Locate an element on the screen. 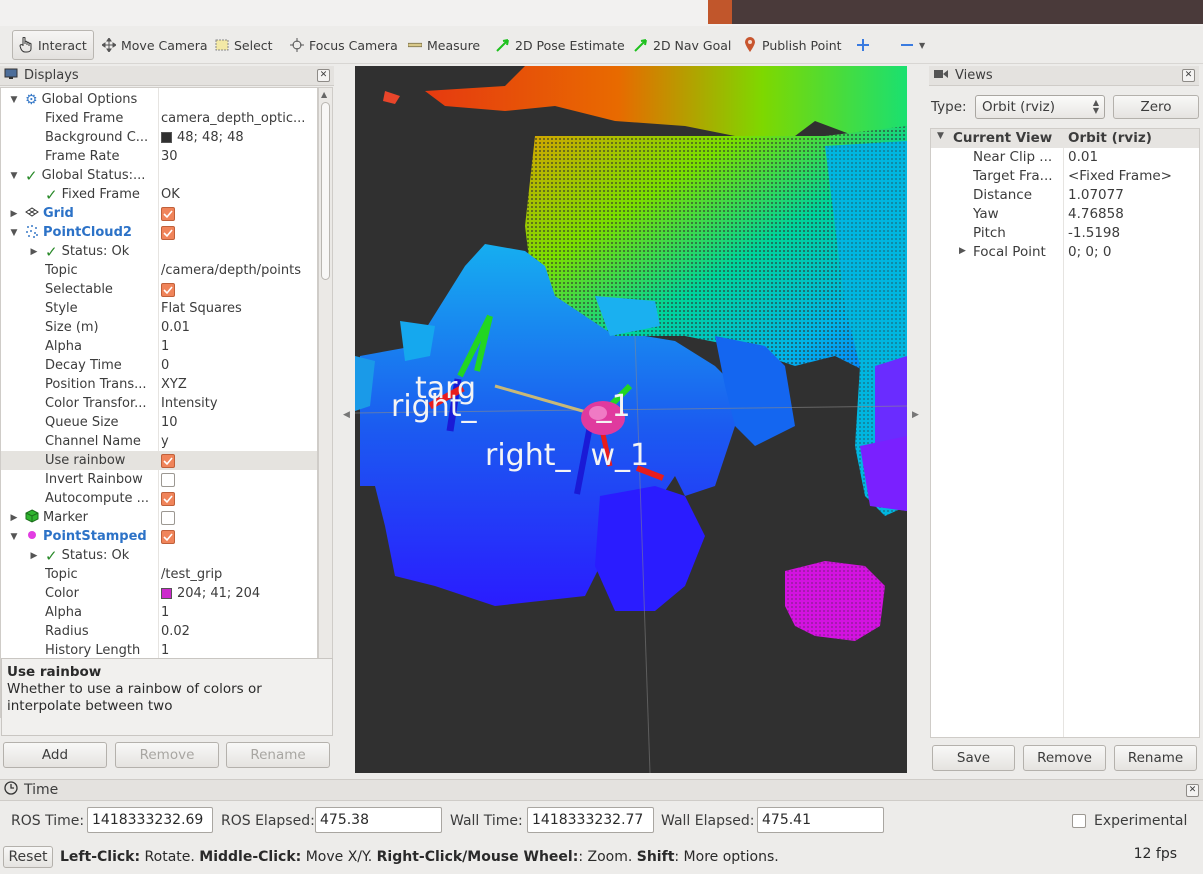 Image resolution: width=1203 pixels, height=874 pixels. tree-row-value: 30 is located at coordinates (238, 156).